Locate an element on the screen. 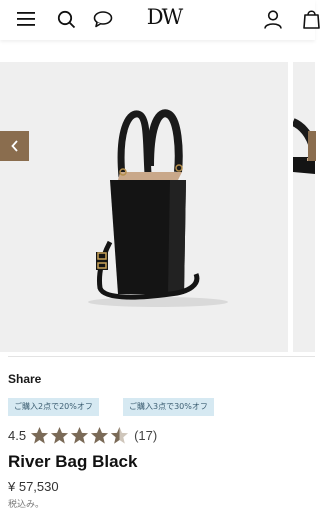 The height and width of the screenshot is (512, 320). promo-badge-2: ご購入2点で20%オフ is located at coordinates (53, 407).